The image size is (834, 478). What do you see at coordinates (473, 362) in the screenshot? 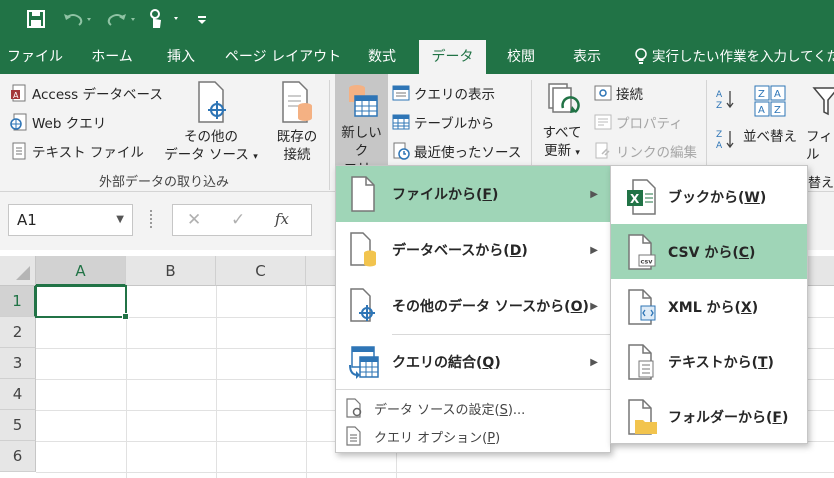
I see `menu-item-combine-queries: クエリの結合(Q) ▶` at bounding box center [473, 362].